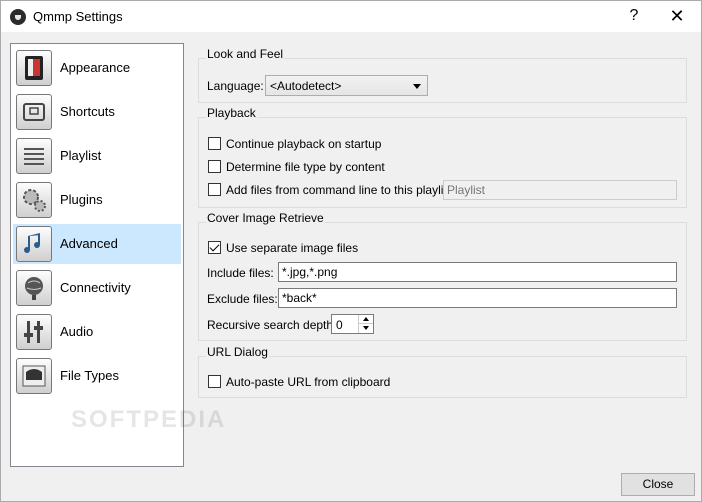  I want to click on continue-playback-label: Continue playback on startup, so click(303, 144).